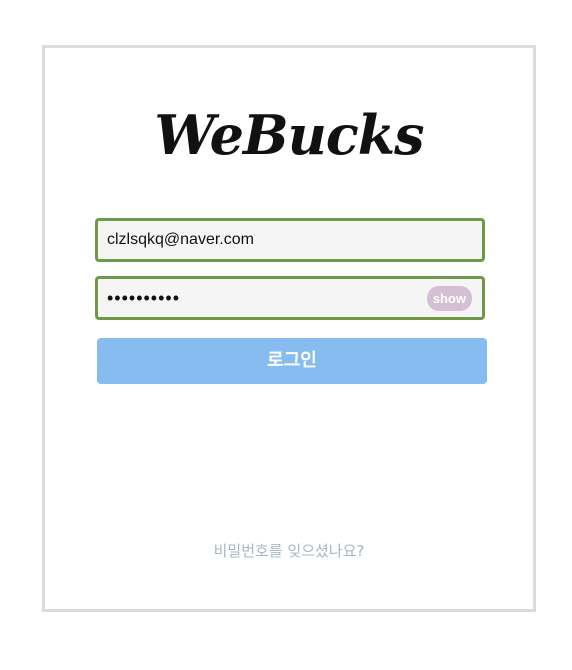  I want to click on email-field-wrapper, so click(290, 240).